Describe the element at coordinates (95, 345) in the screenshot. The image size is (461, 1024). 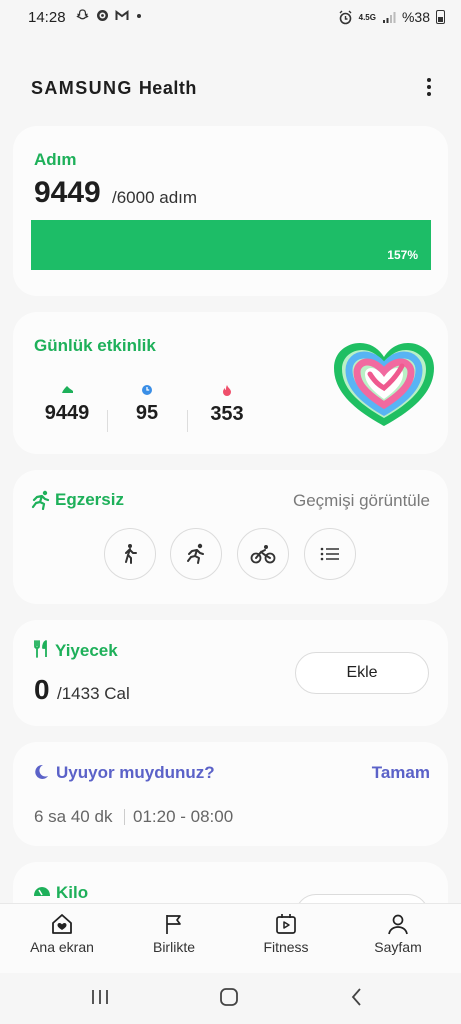
I see `activity-title: Günlük etkinlik` at that location.